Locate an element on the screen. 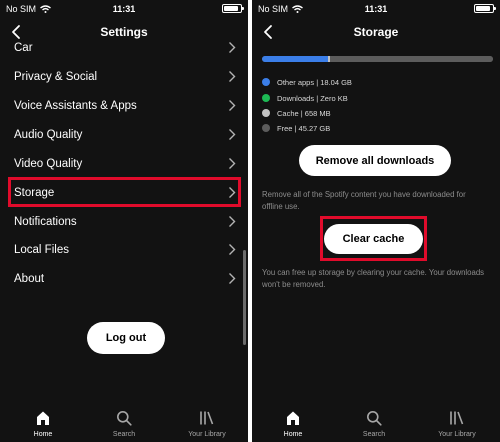  nav-bar: Storage is located at coordinates (376, 32).